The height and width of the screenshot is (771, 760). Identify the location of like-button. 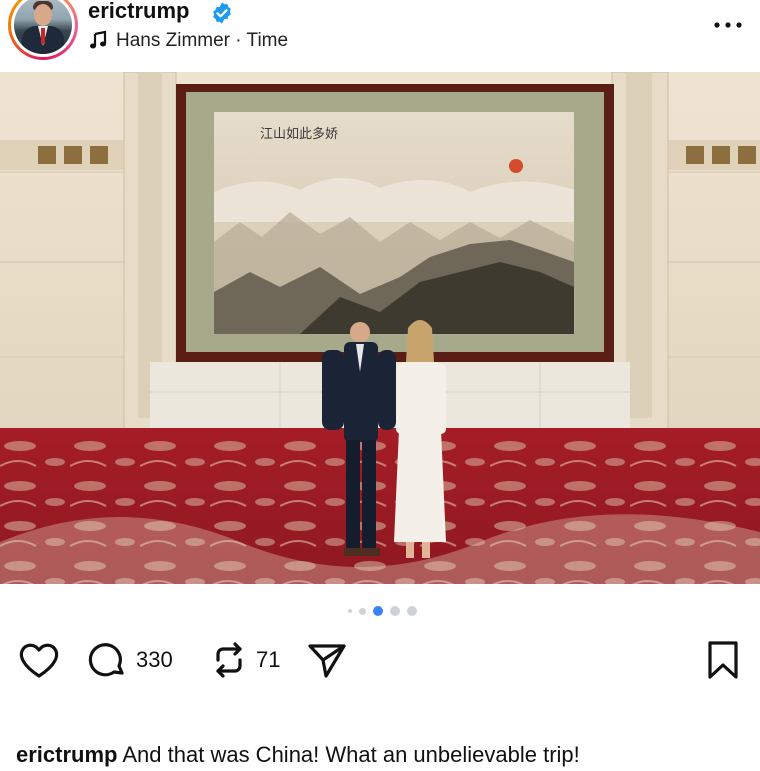
(39, 660).